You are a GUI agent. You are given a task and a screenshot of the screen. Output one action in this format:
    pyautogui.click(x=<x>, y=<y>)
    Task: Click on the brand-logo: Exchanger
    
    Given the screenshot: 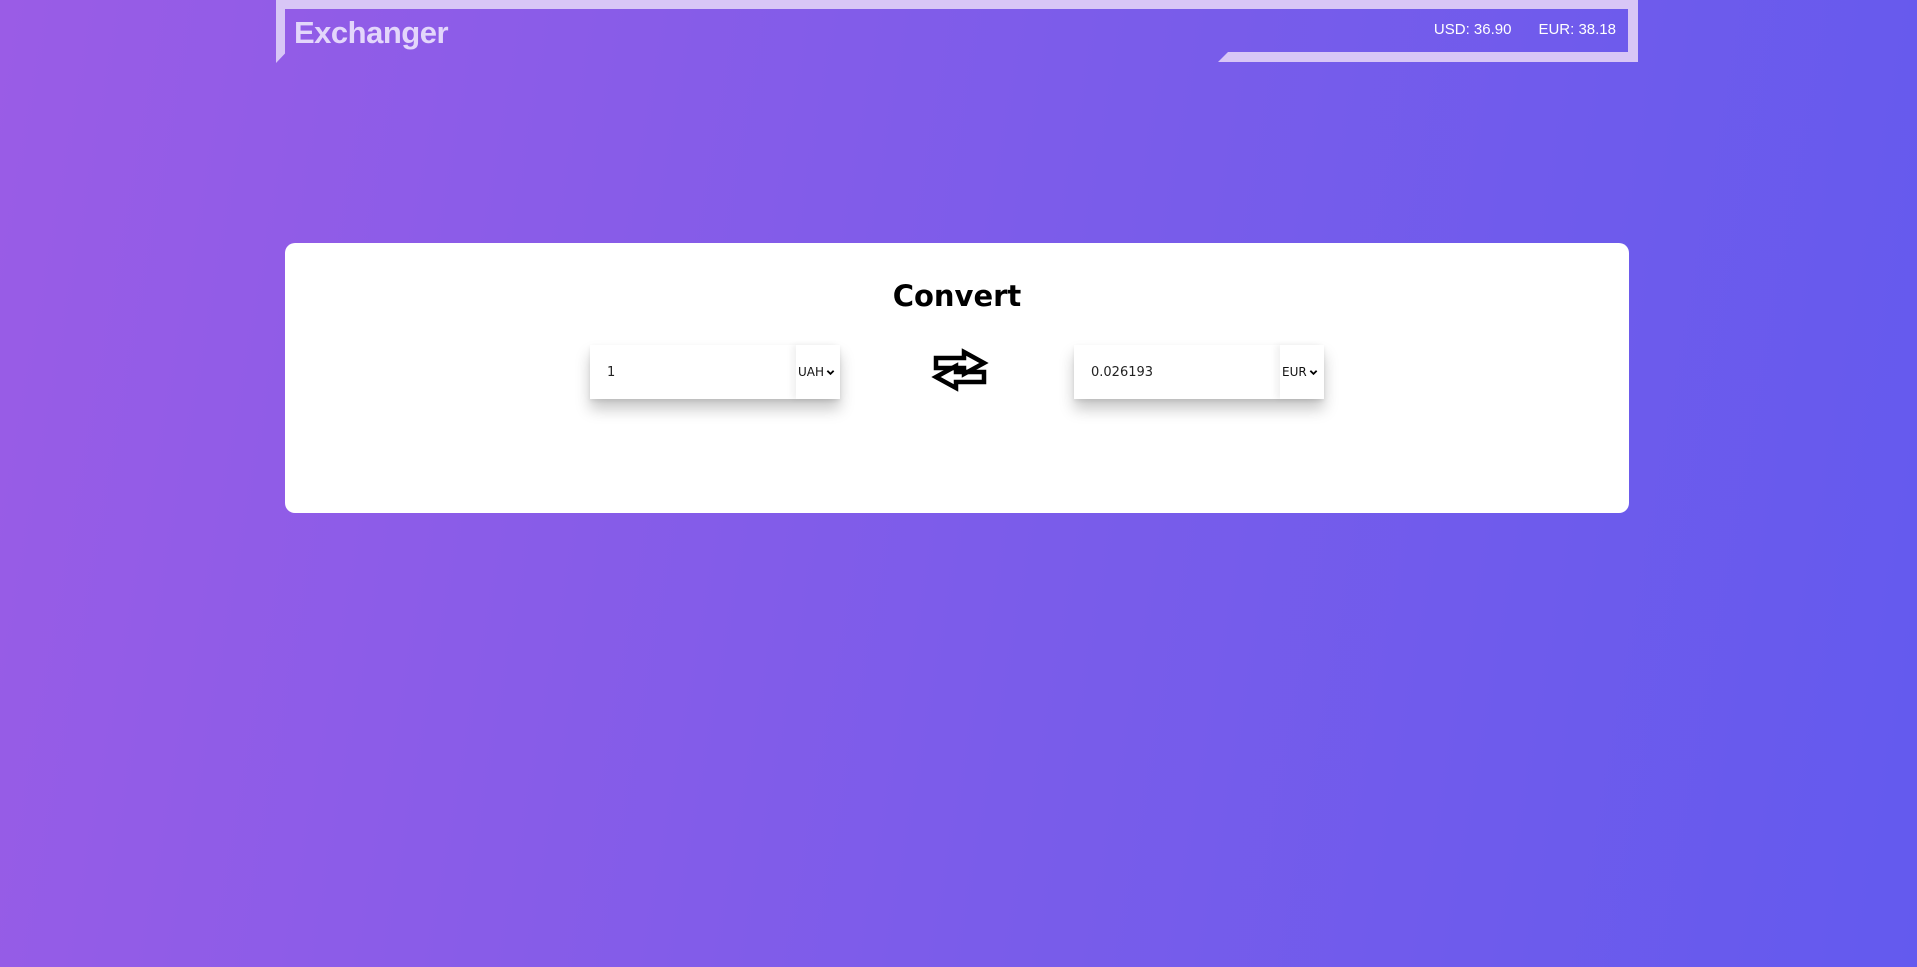 What is the action you would take?
    pyautogui.click(x=371, y=33)
    